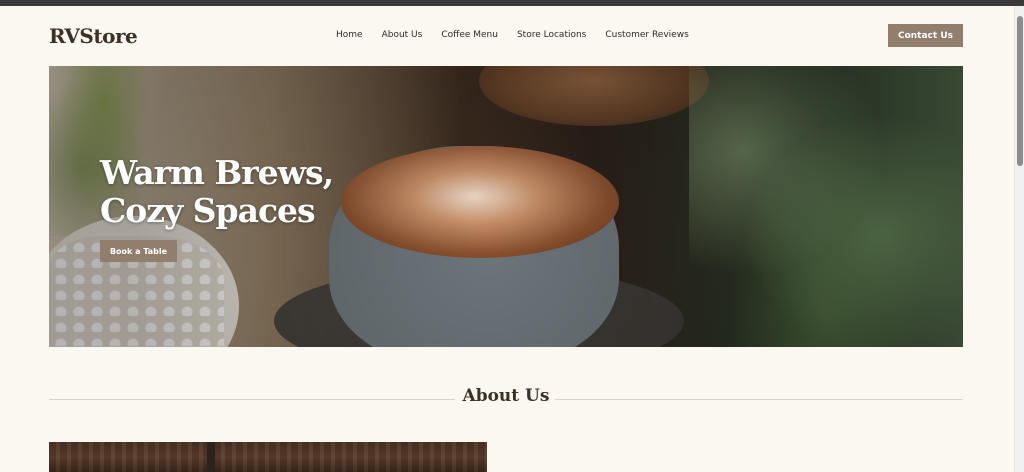  Describe the element at coordinates (469, 35) in the screenshot. I see `nav-coffee-menu: Coffee Menu` at that location.